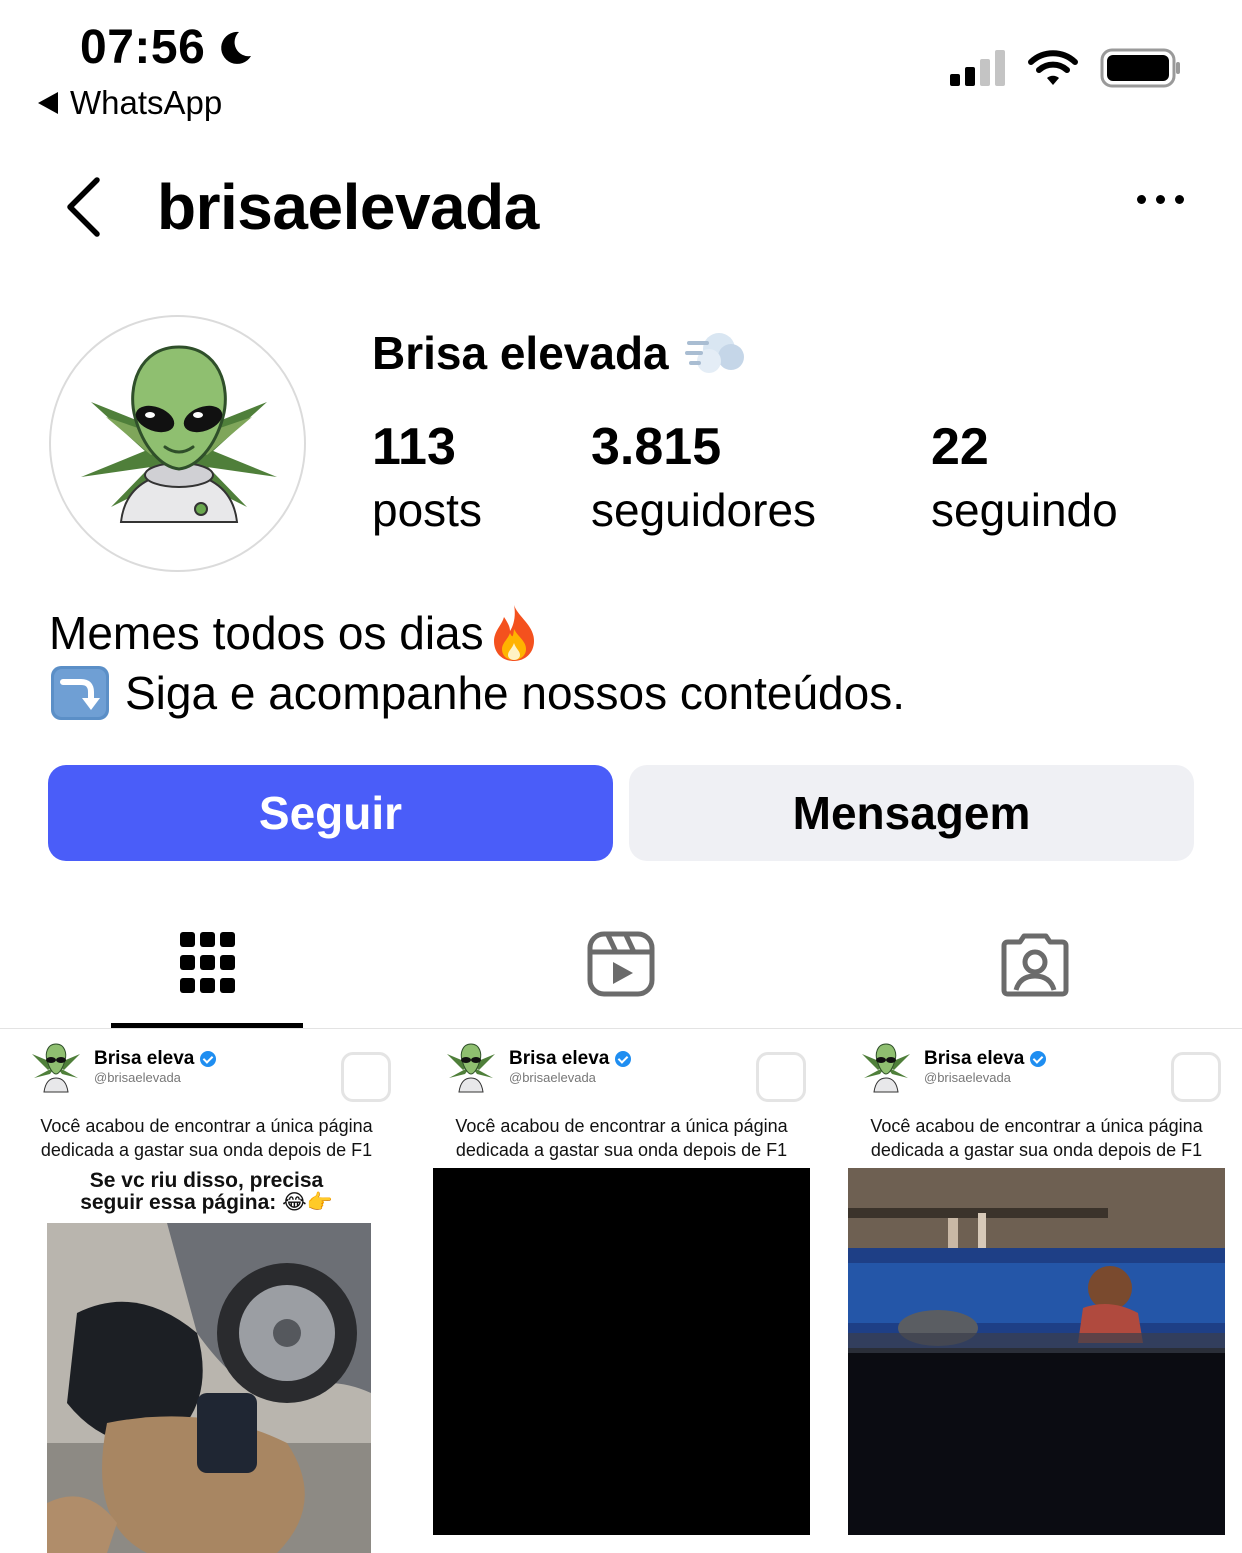  I want to click on tab-tagged, so click(1035, 965).